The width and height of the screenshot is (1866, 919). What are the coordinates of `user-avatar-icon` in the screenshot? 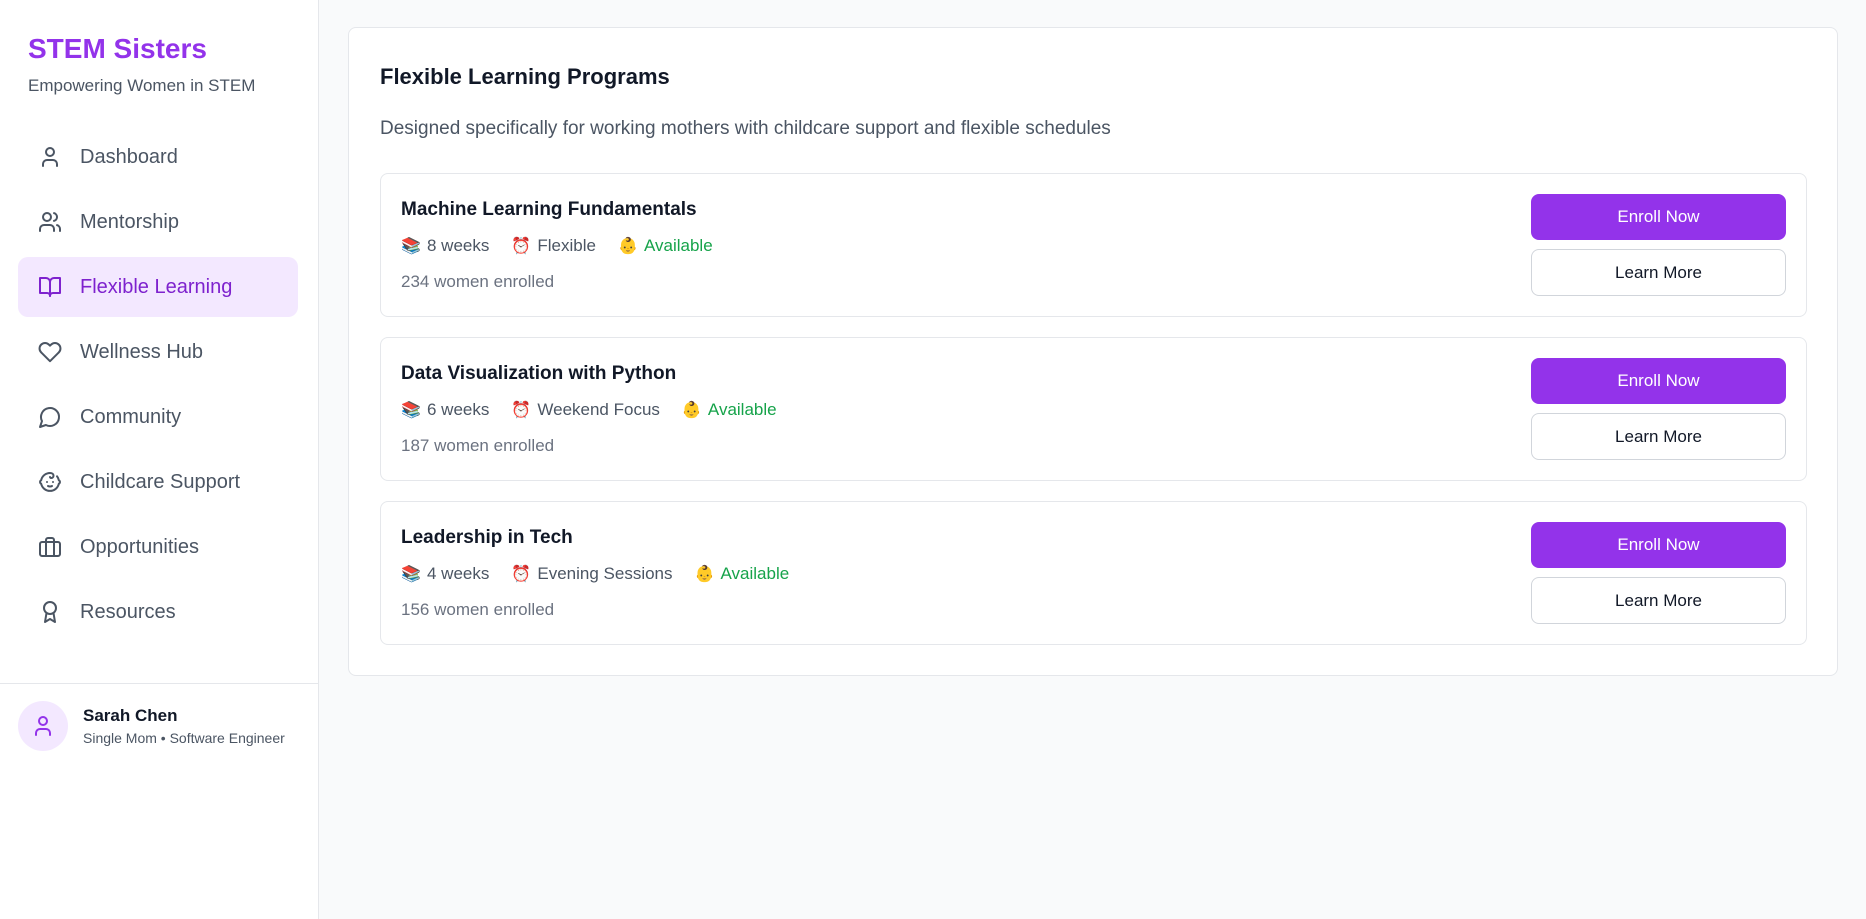 It's located at (43, 725).